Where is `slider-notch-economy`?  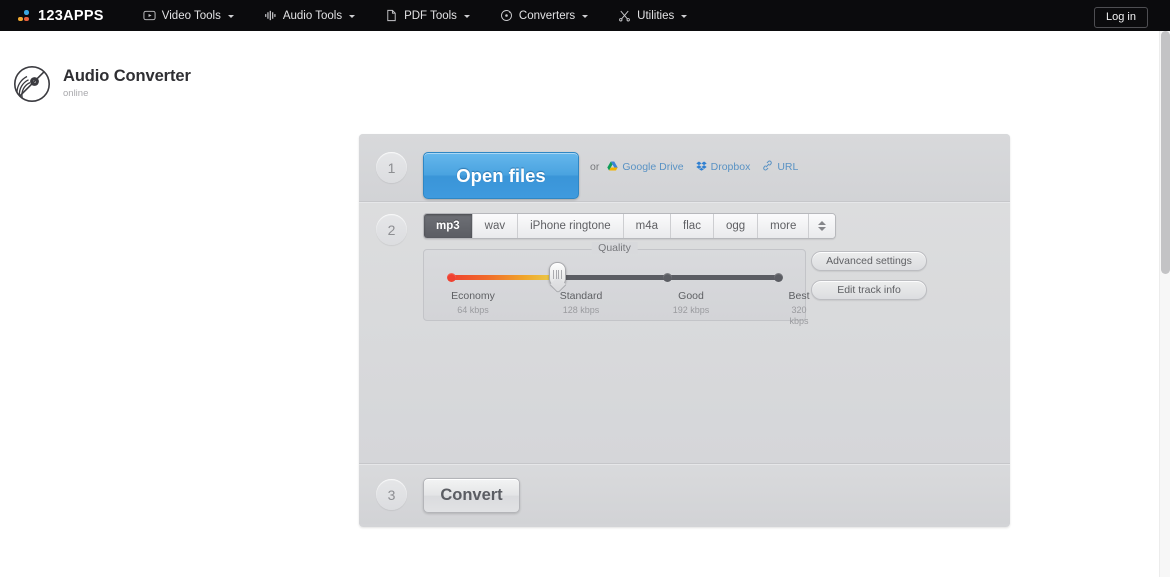
slider-notch-economy is located at coordinates (451, 277).